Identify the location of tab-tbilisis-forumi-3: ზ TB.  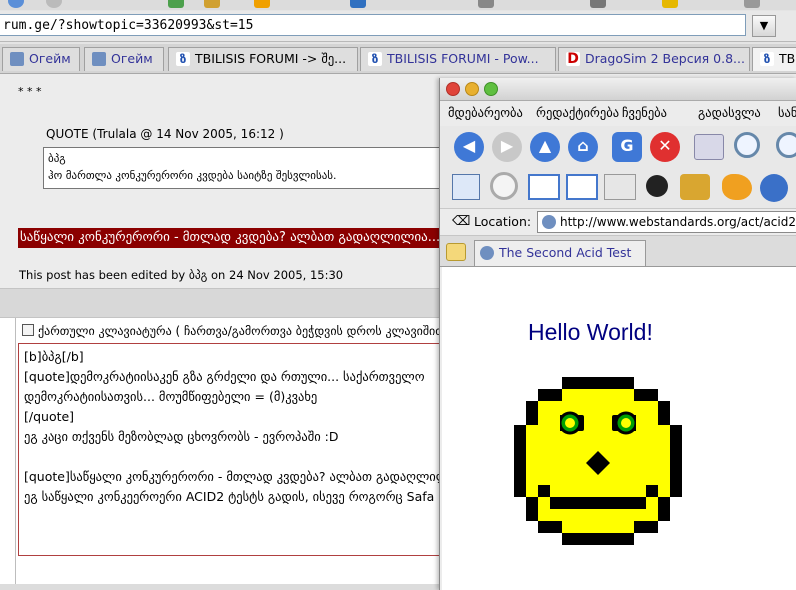
(774, 59).